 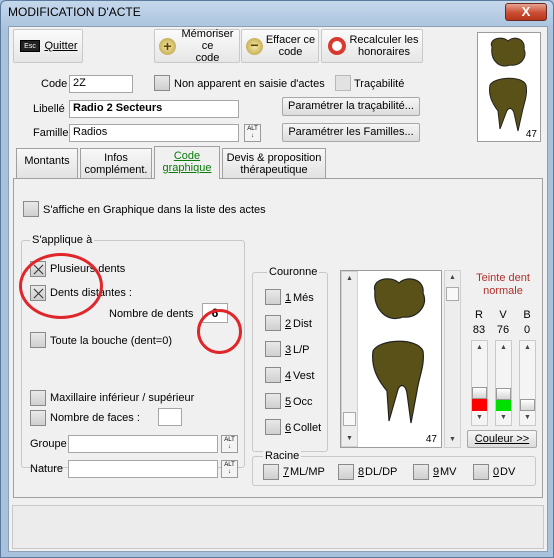 I want to click on non-apparent-checkbox, so click(x=162, y=83).